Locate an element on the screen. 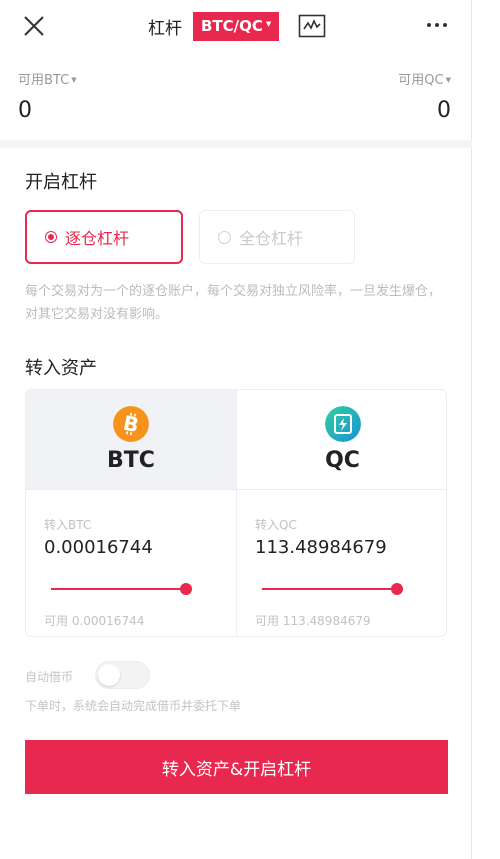  cross-margin-label: 全仓杠杆 is located at coordinates (271, 238).